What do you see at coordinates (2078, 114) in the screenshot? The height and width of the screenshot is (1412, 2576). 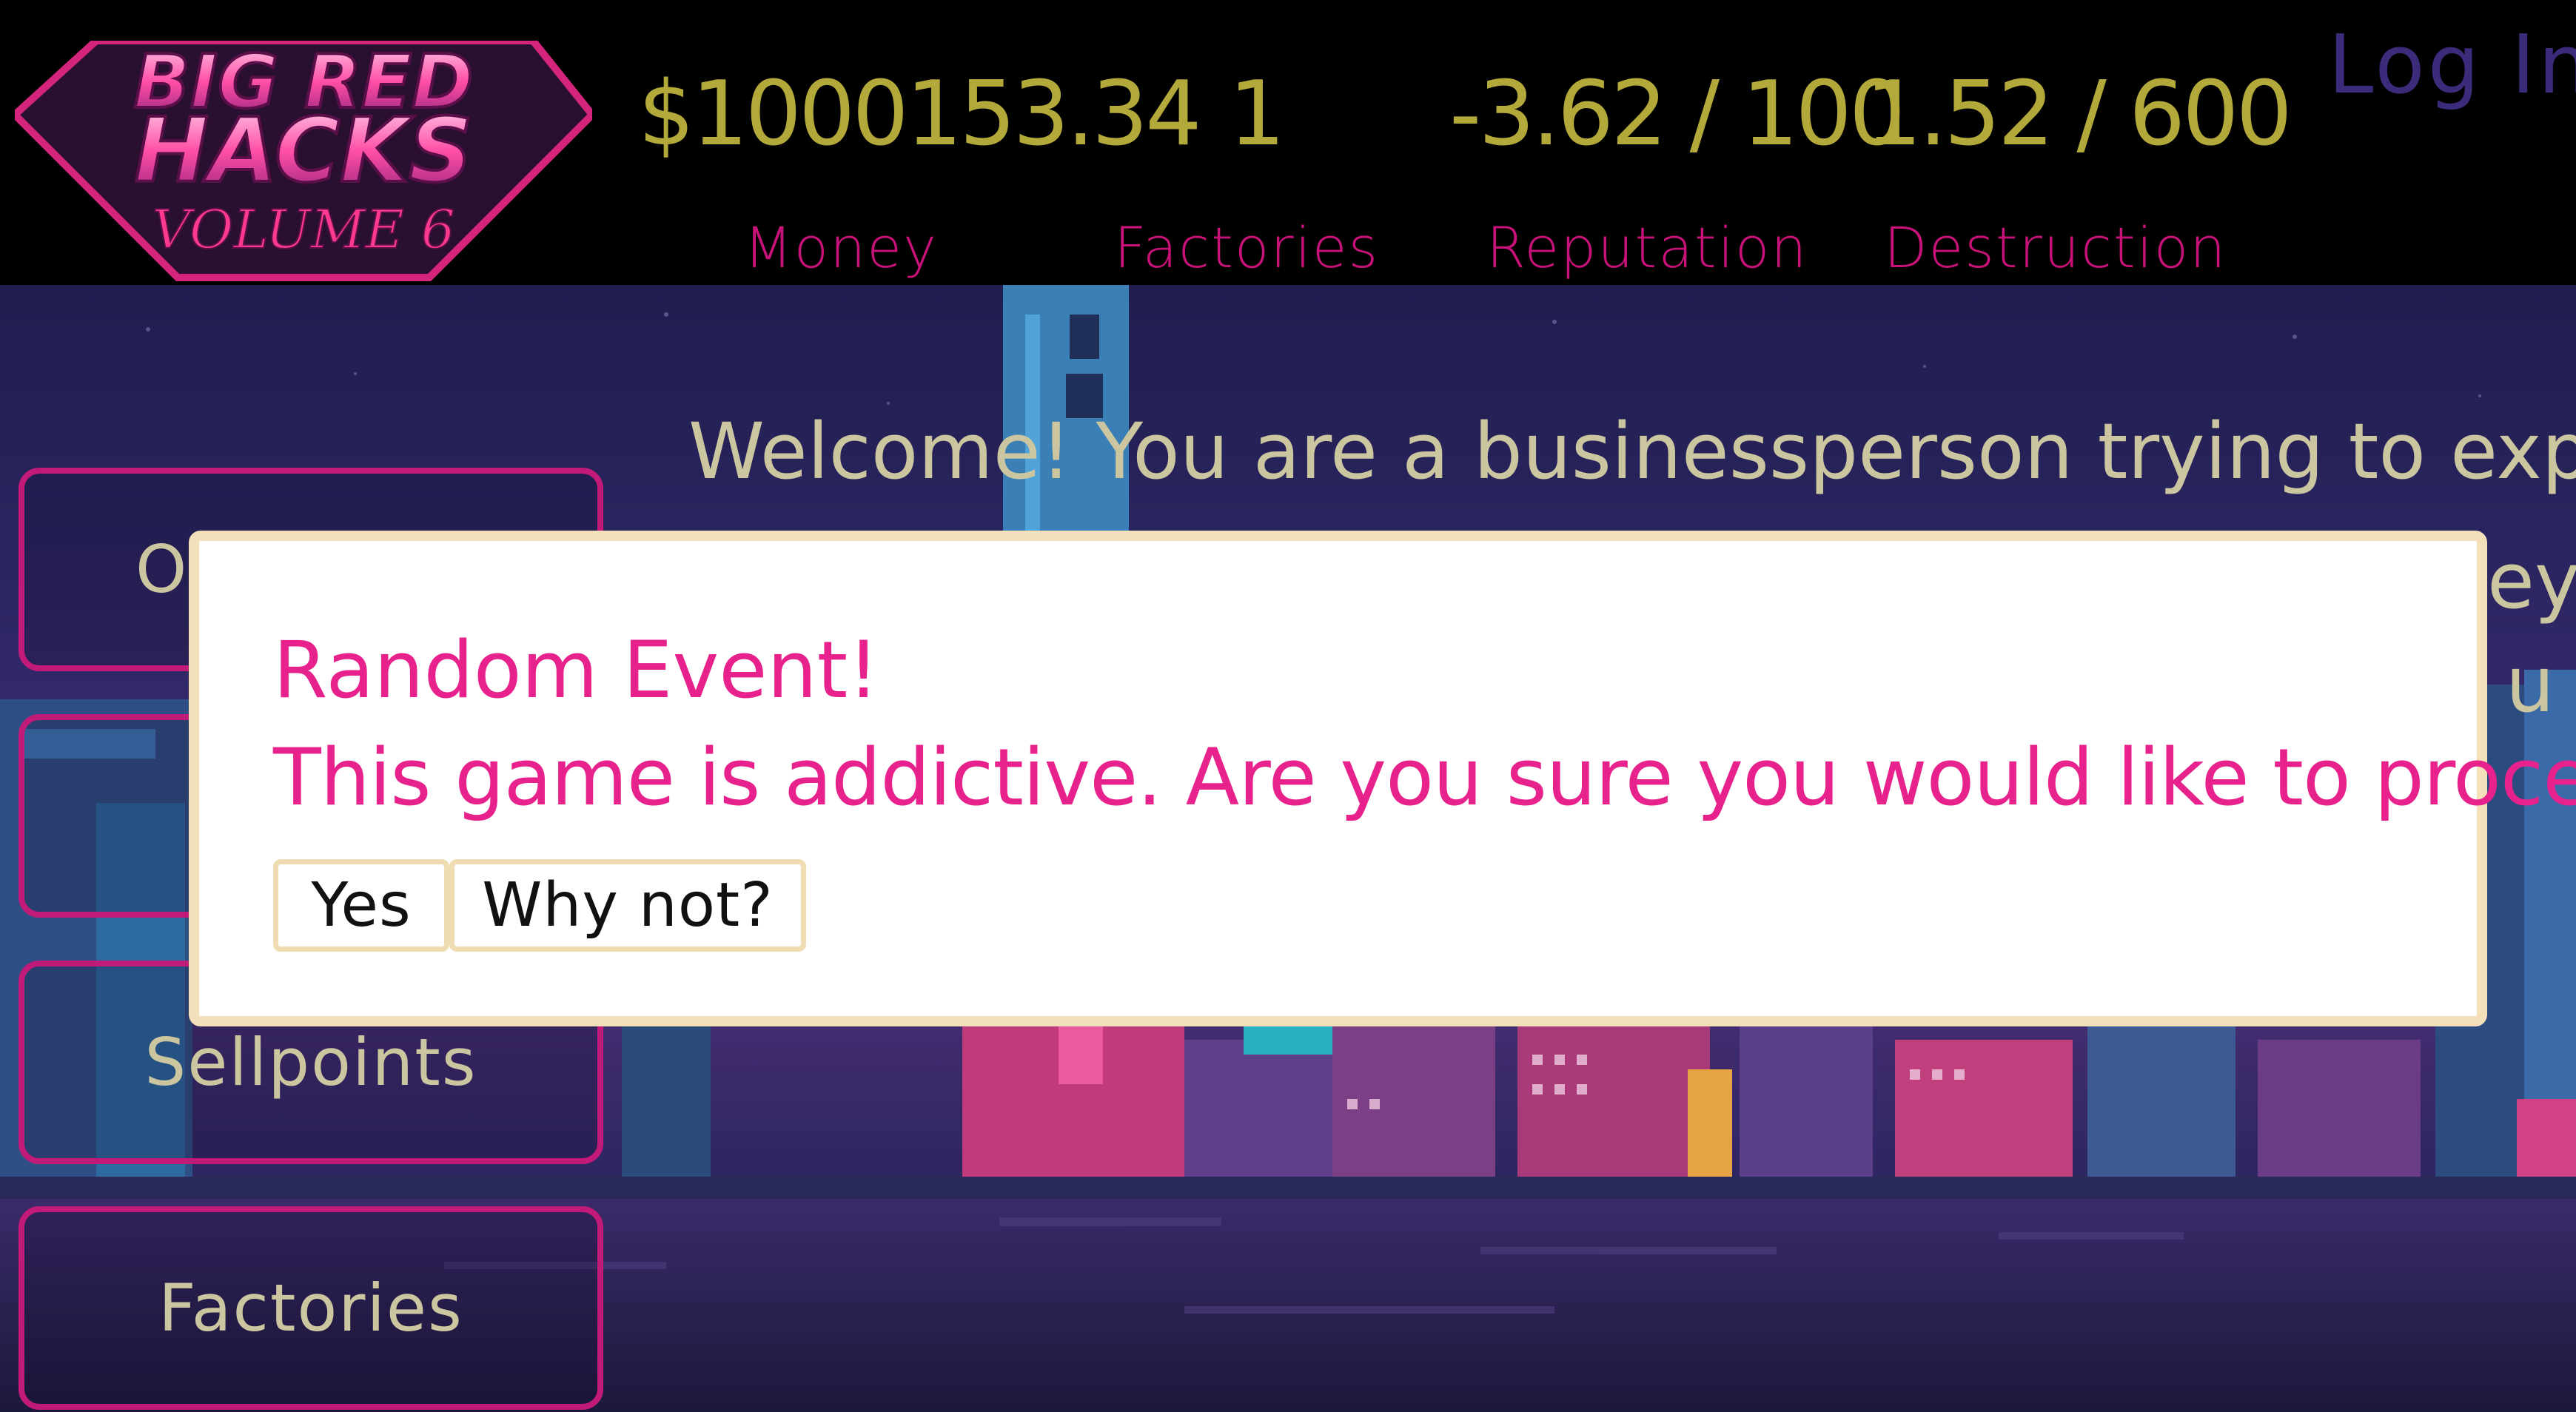 I see `destruction-value: 1.52 / 600` at bounding box center [2078, 114].